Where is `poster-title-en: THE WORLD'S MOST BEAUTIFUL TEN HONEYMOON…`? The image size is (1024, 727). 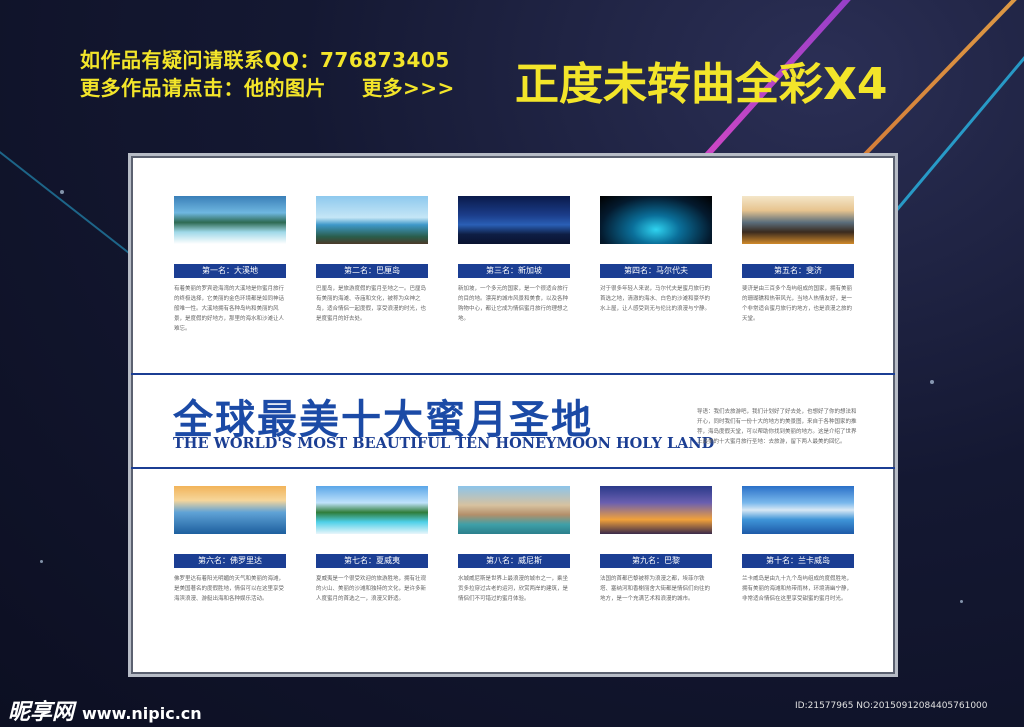
poster-title-en: THE WORLD'S MOST BEAUTIFUL TEN HONEYMOON… is located at coordinates (444, 443).